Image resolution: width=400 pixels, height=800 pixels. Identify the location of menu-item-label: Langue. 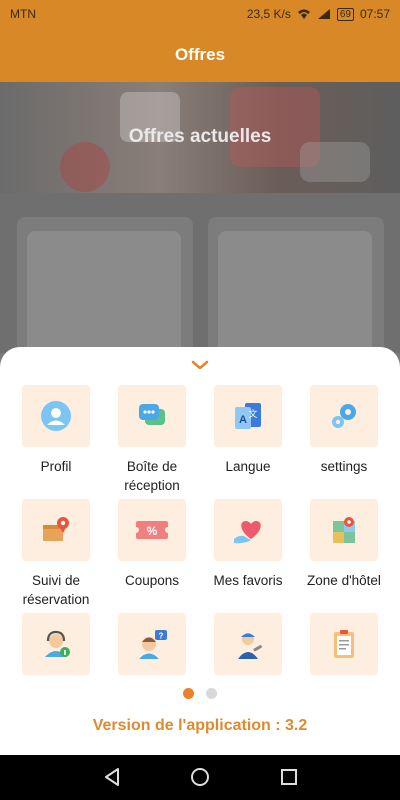
(248, 466).